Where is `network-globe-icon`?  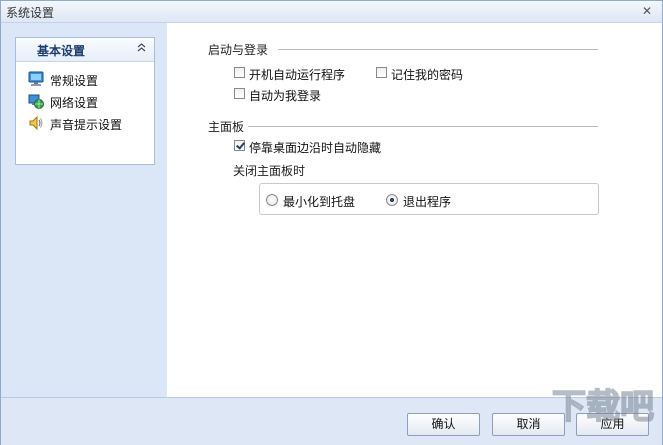 network-globe-icon is located at coordinates (36, 101).